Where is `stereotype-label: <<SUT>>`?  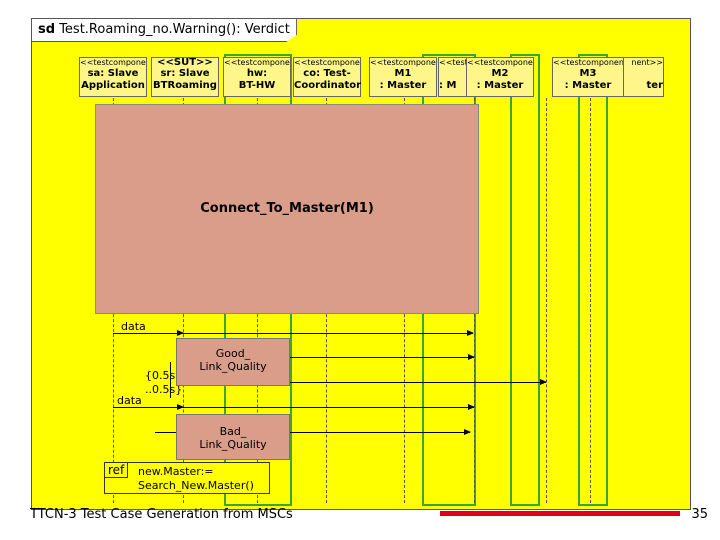
stereotype-label: <<SUT>> is located at coordinates (185, 63).